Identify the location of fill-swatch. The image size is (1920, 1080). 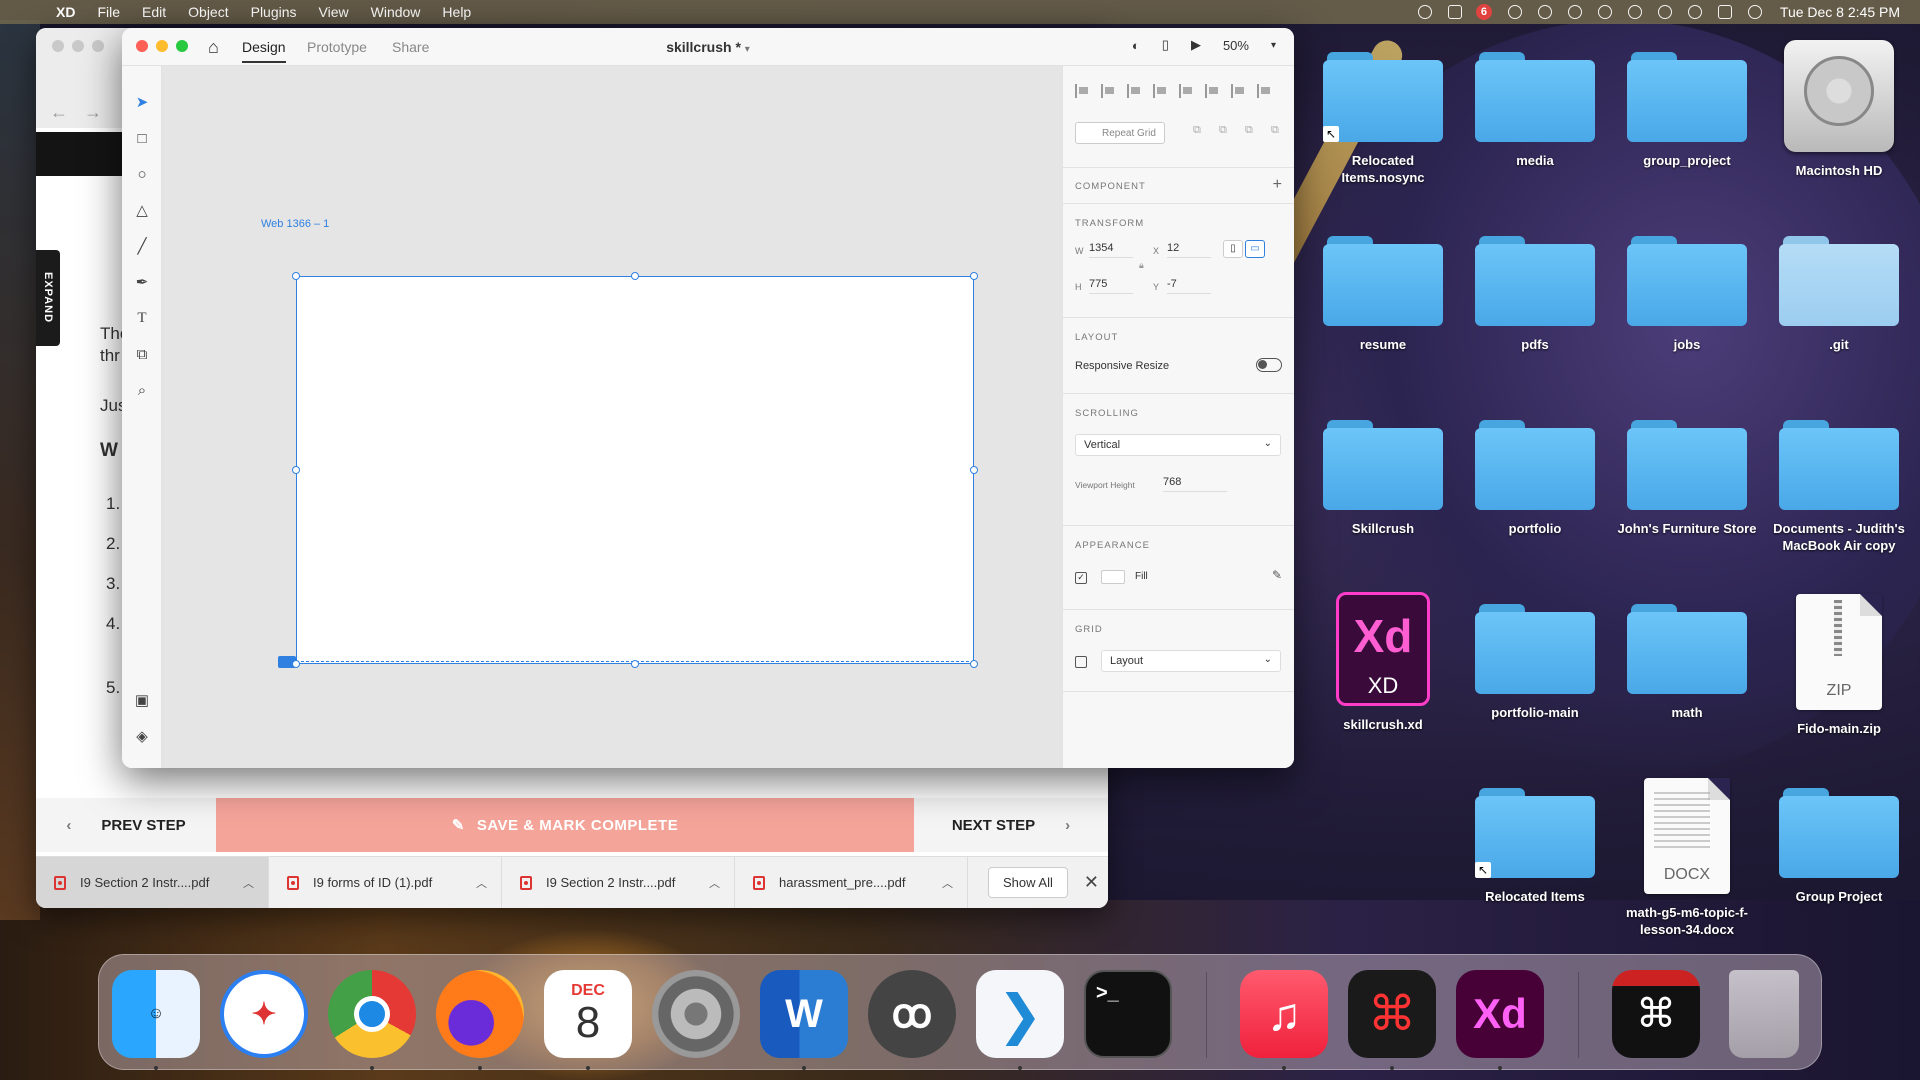
(1113, 577).